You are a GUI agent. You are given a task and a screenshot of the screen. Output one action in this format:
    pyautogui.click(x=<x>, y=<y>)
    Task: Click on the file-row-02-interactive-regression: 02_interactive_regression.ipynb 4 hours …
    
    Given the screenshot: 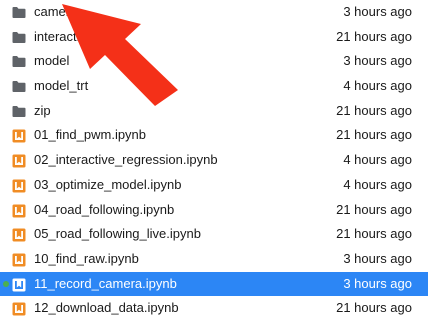 What is the action you would take?
    pyautogui.click(x=214, y=160)
    